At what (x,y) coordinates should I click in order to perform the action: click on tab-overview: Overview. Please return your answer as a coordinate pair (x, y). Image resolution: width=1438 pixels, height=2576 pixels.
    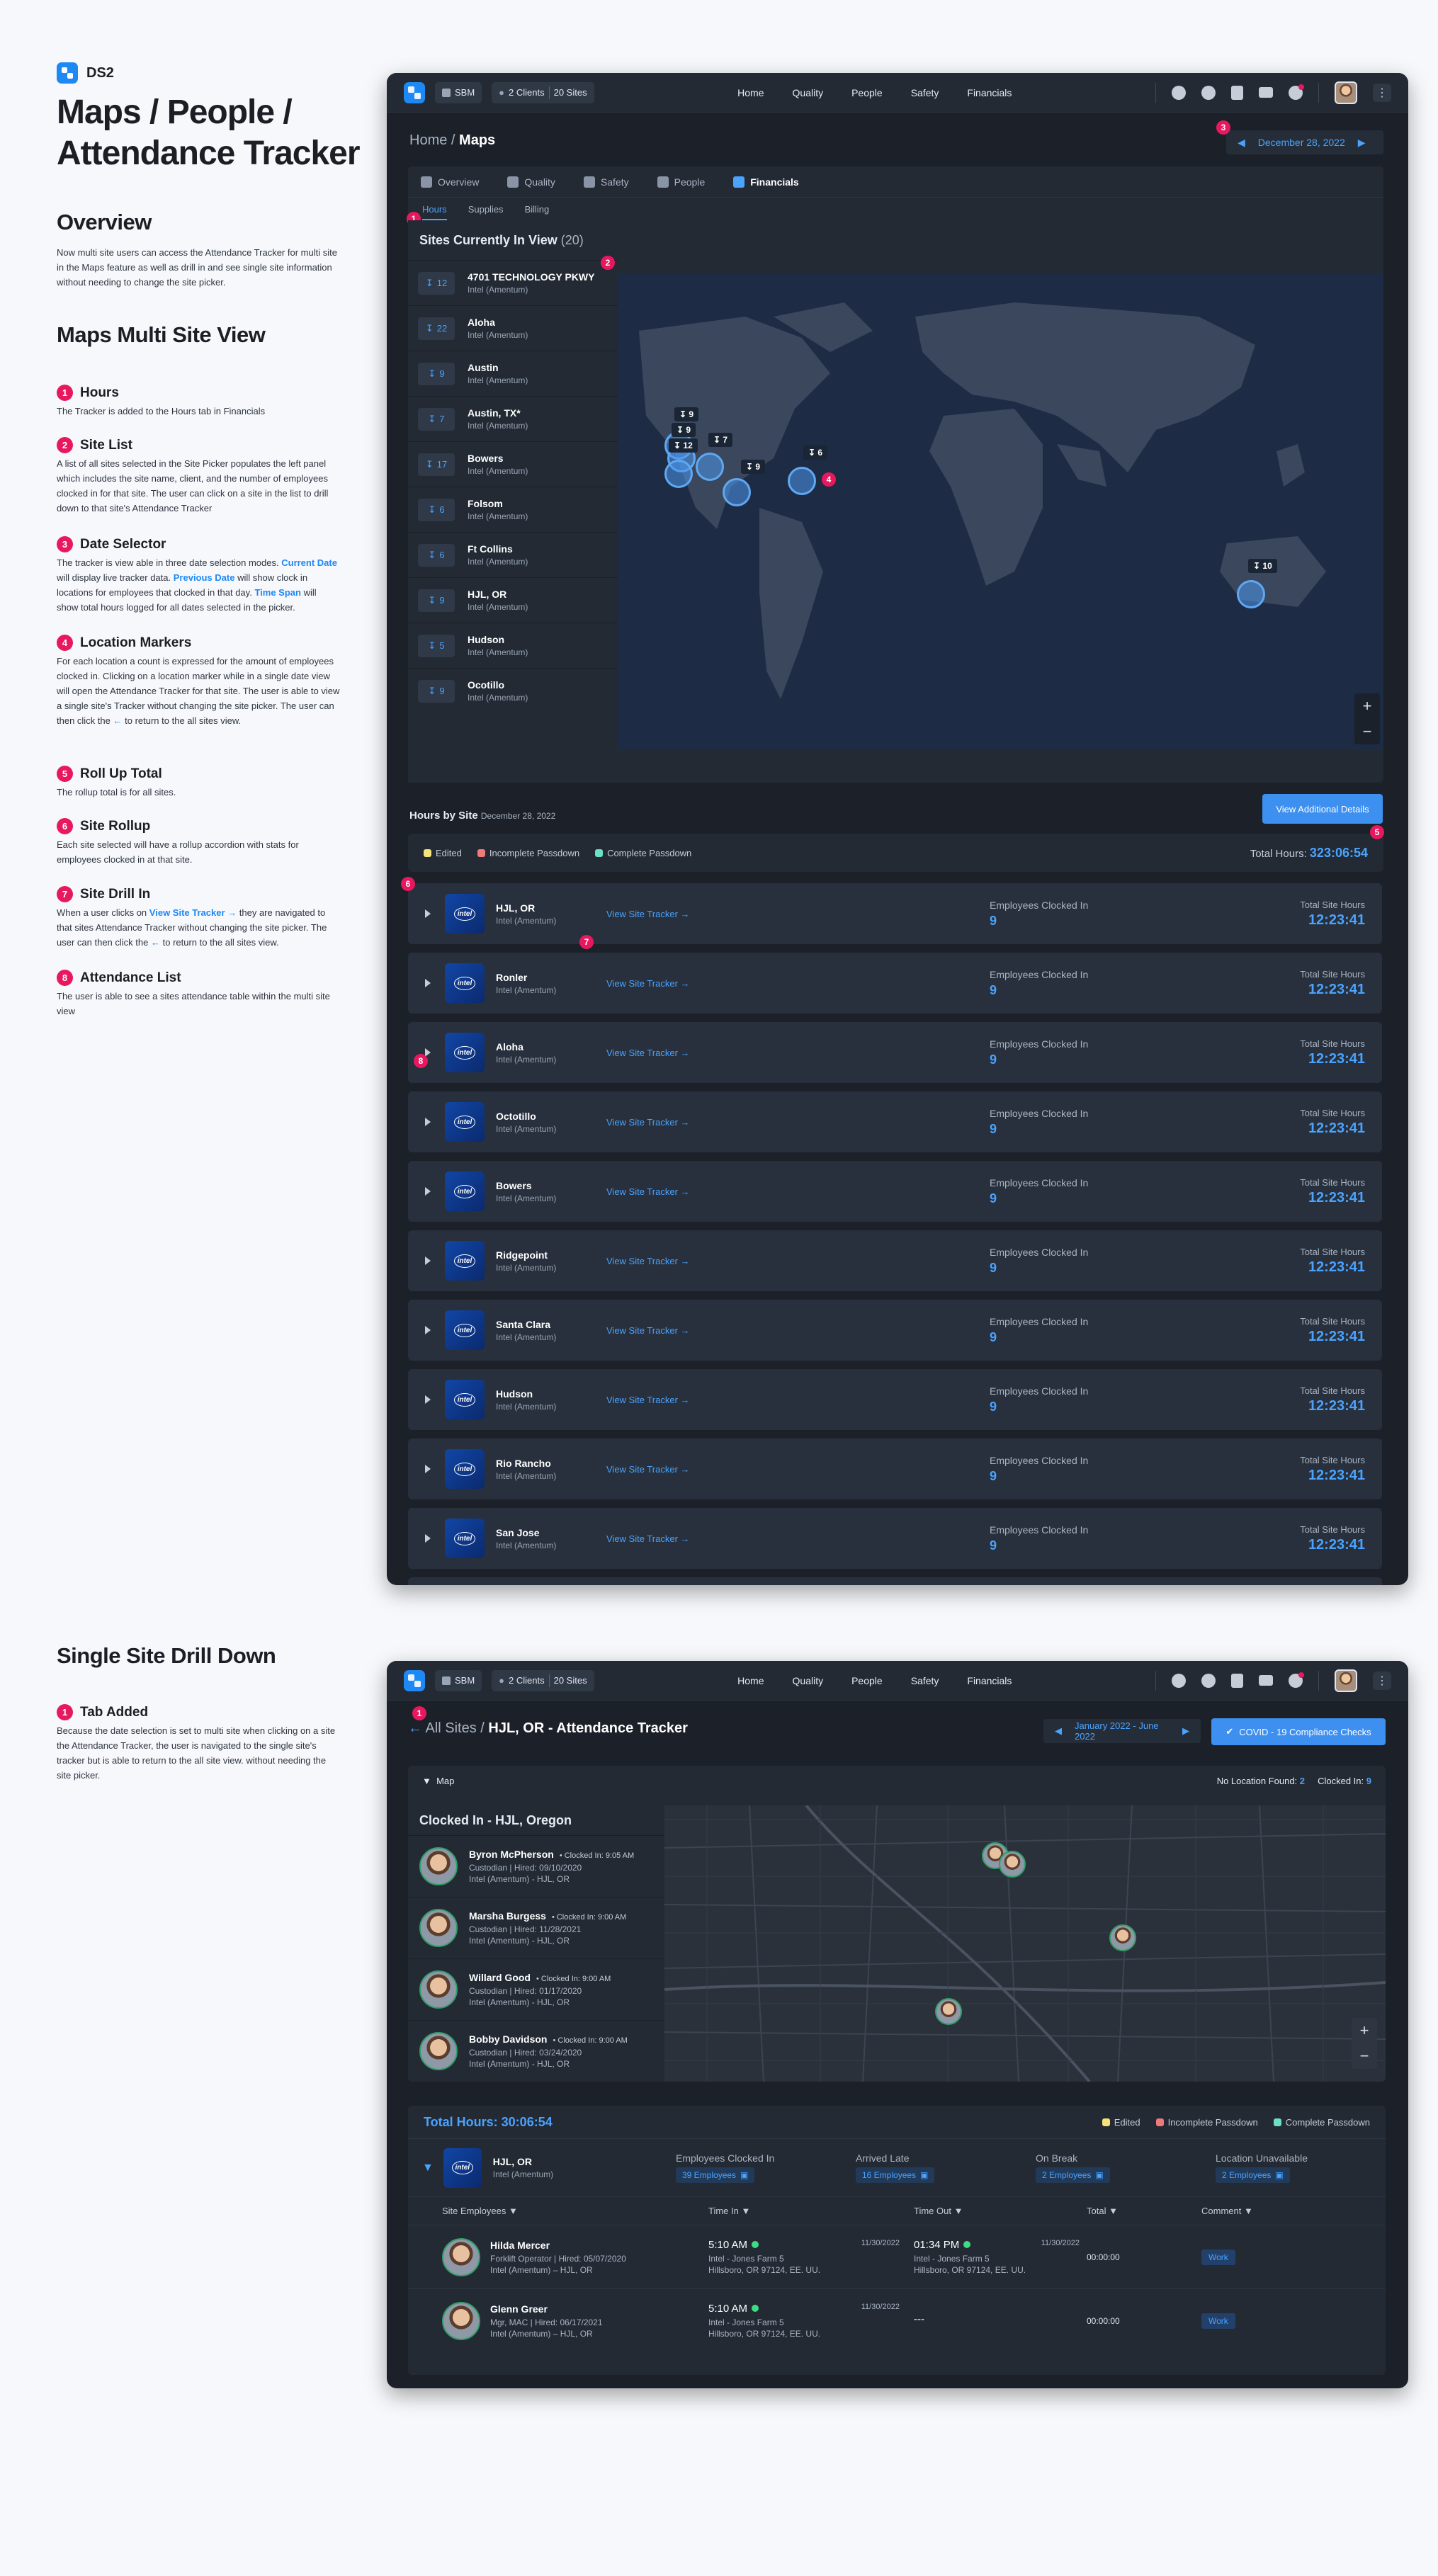
    Looking at the image, I should click on (450, 182).